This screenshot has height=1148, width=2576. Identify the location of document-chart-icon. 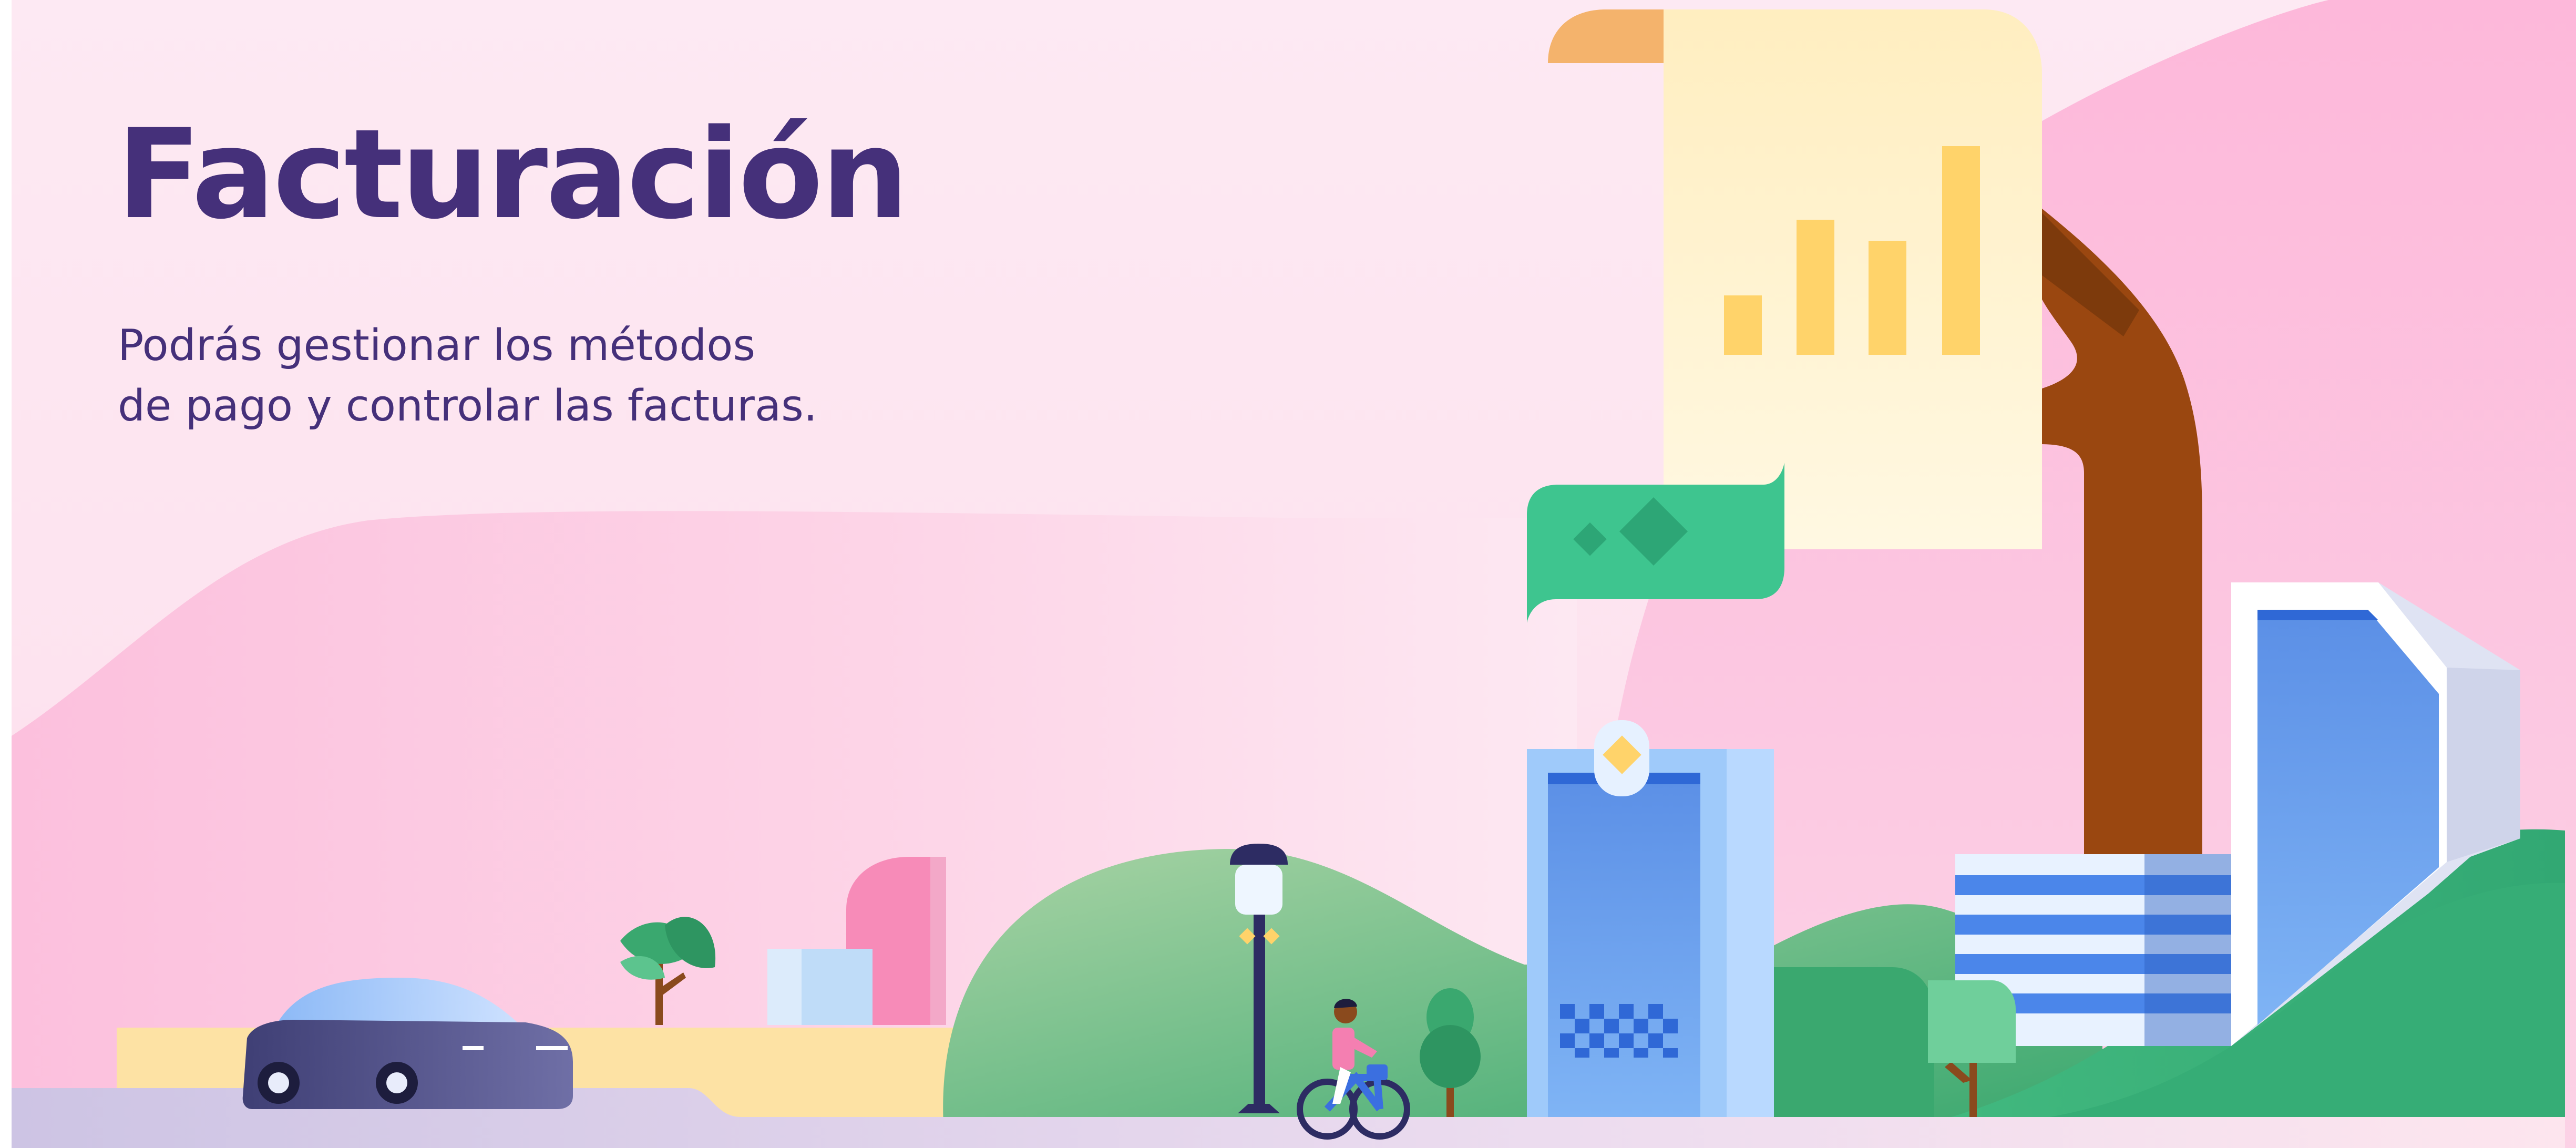
(1795, 279).